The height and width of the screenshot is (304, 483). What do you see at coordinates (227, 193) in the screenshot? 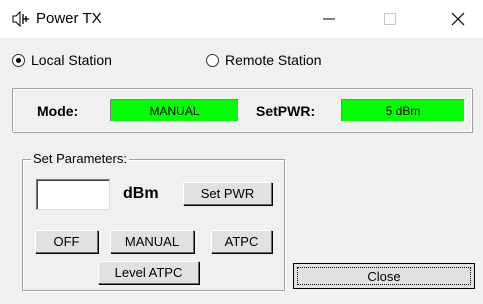
I see `set-pwr-button: Set PWR` at bounding box center [227, 193].